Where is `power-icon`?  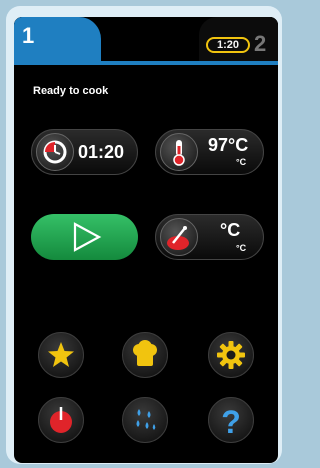
power-icon is located at coordinates (61, 420).